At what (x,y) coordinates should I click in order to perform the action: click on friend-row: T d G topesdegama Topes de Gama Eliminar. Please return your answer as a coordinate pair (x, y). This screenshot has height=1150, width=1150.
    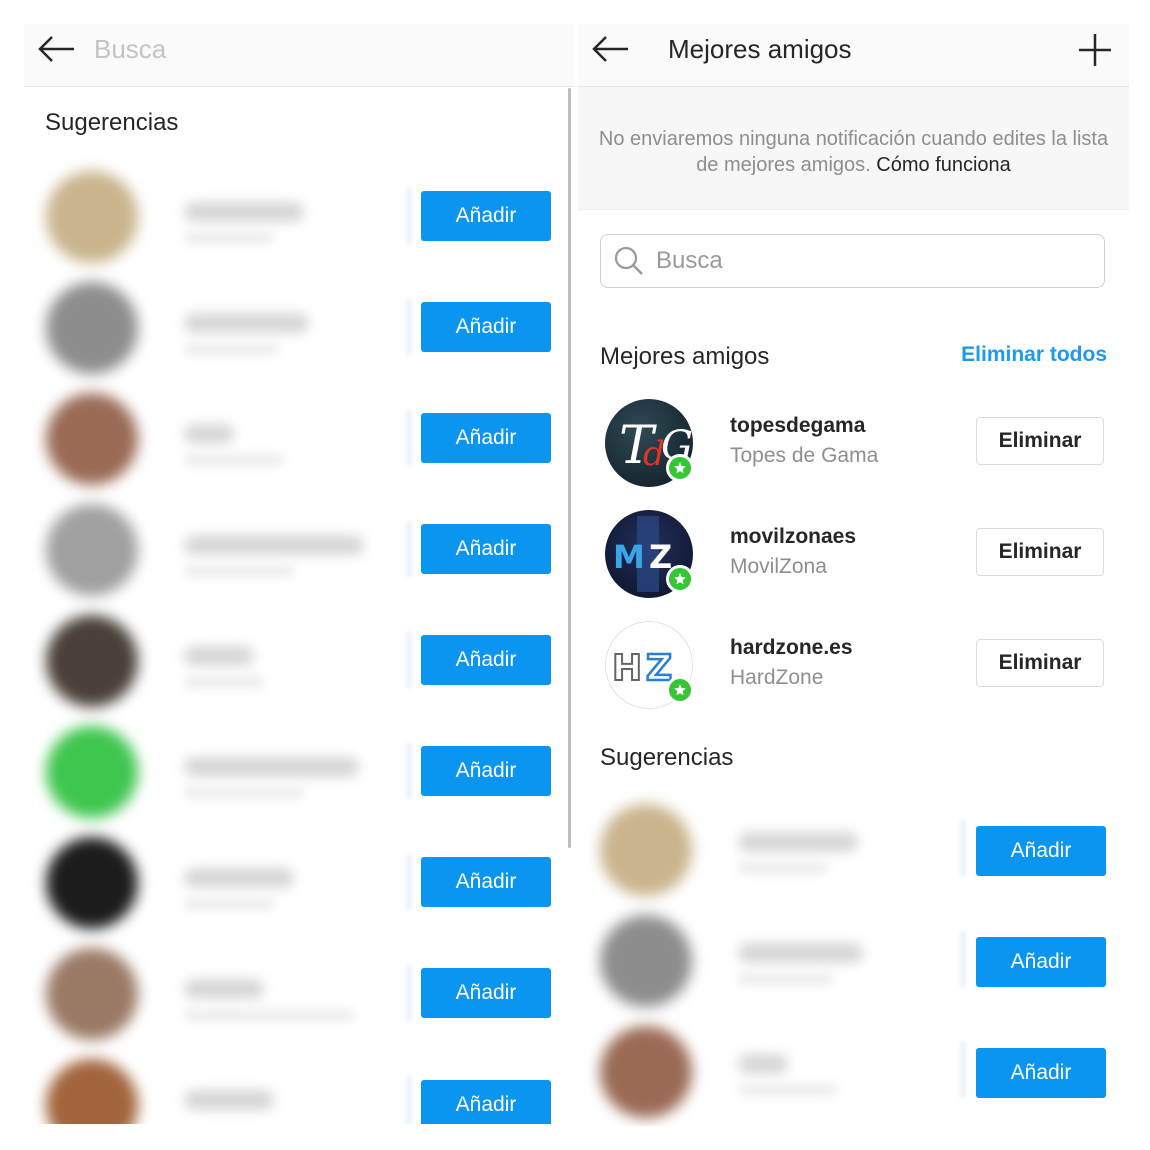
    Looking at the image, I should click on (853, 454).